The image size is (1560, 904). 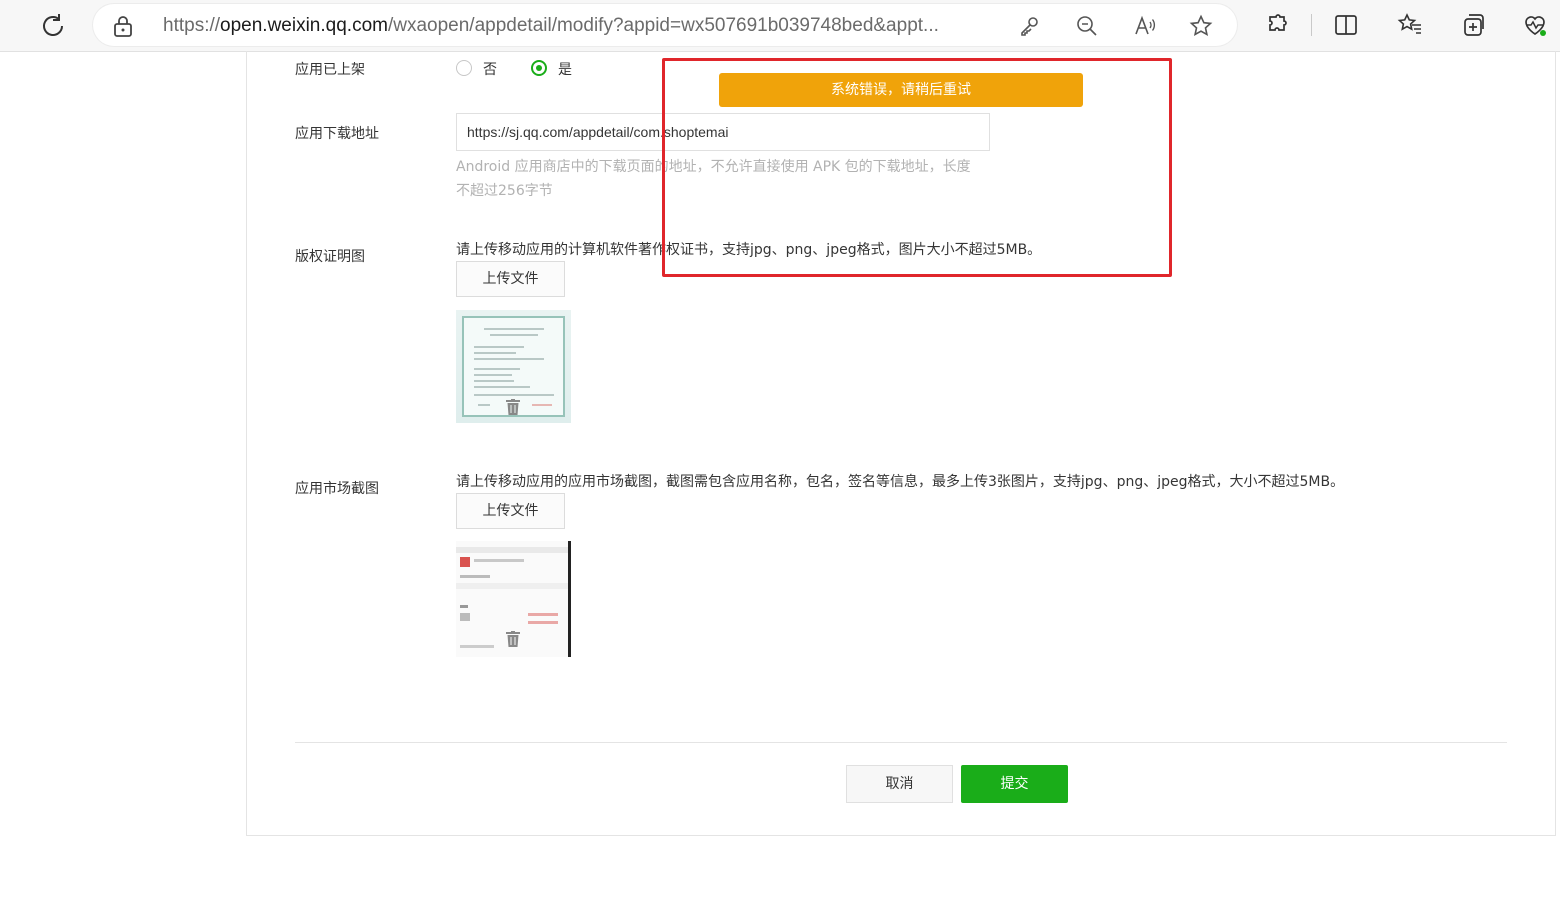 What do you see at coordinates (510, 279) in the screenshot?
I see `copyright-upload-button: 上传文件` at bounding box center [510, 279].